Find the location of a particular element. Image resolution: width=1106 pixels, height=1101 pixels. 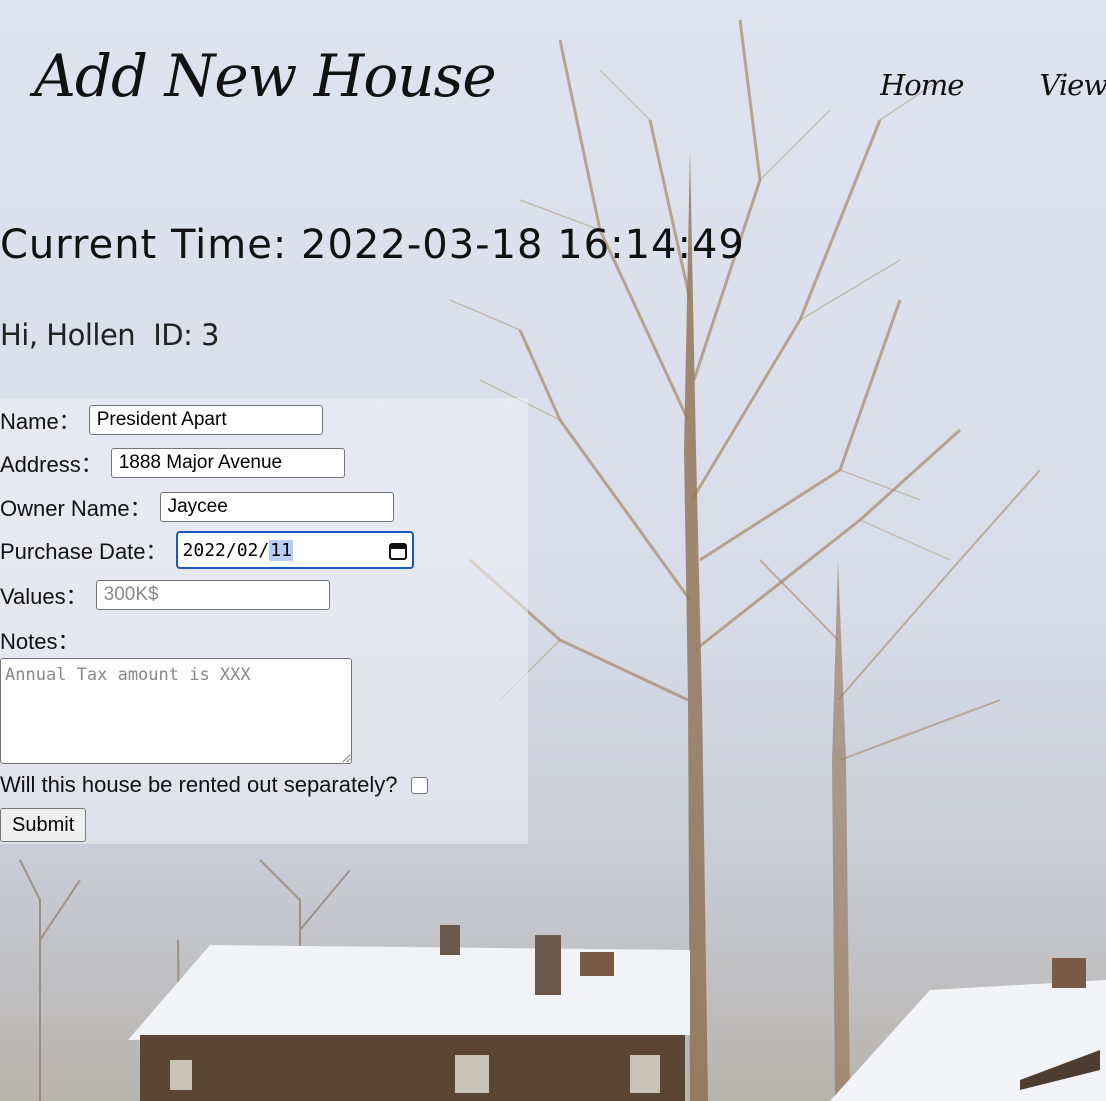

purchase-date-row: Purchase Date： 2022/02/11 is located at coordinates (207, 550).